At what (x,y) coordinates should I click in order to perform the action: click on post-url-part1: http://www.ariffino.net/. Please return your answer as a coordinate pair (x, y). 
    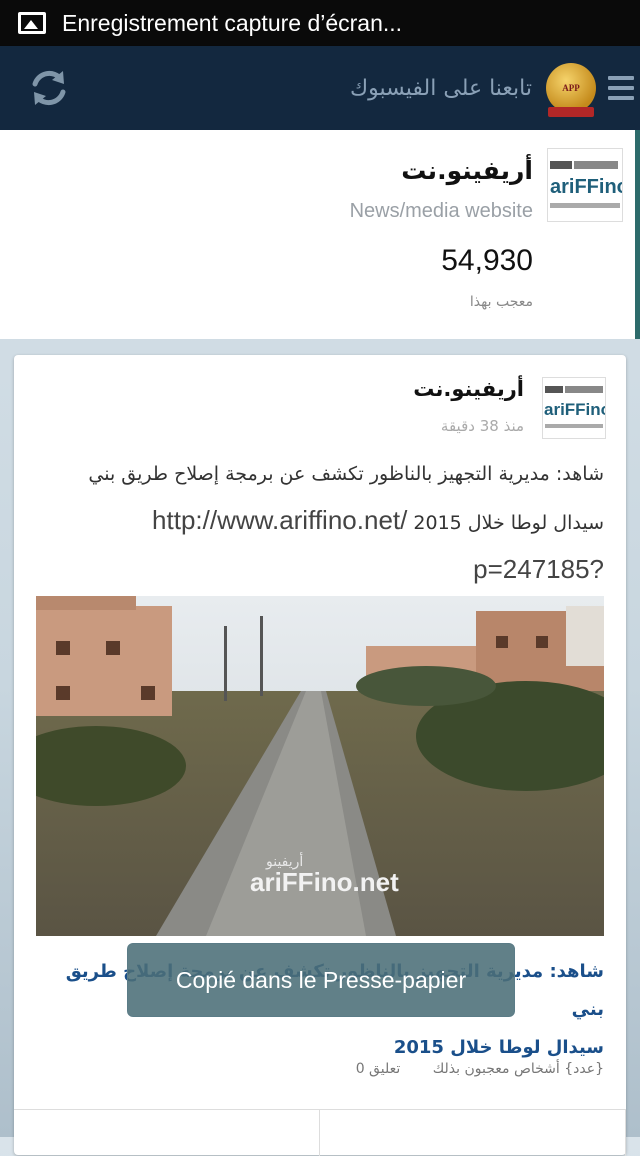
    Looking at the image, I should click on (279, 520).